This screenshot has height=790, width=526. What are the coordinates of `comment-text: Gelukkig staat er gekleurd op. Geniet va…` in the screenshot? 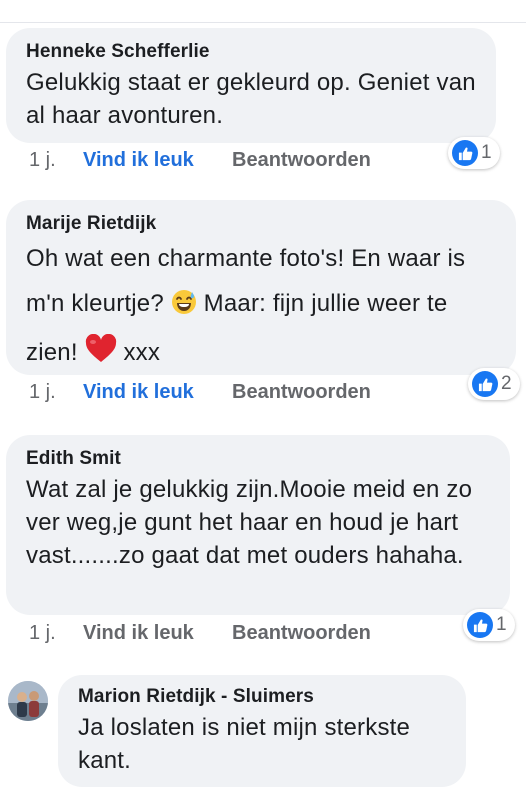 It's located at (251, 99).